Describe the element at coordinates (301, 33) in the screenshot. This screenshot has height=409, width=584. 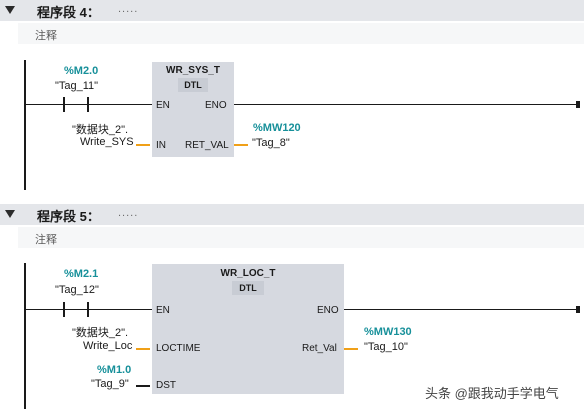
I see `network-4-comment: 注释` at that location.